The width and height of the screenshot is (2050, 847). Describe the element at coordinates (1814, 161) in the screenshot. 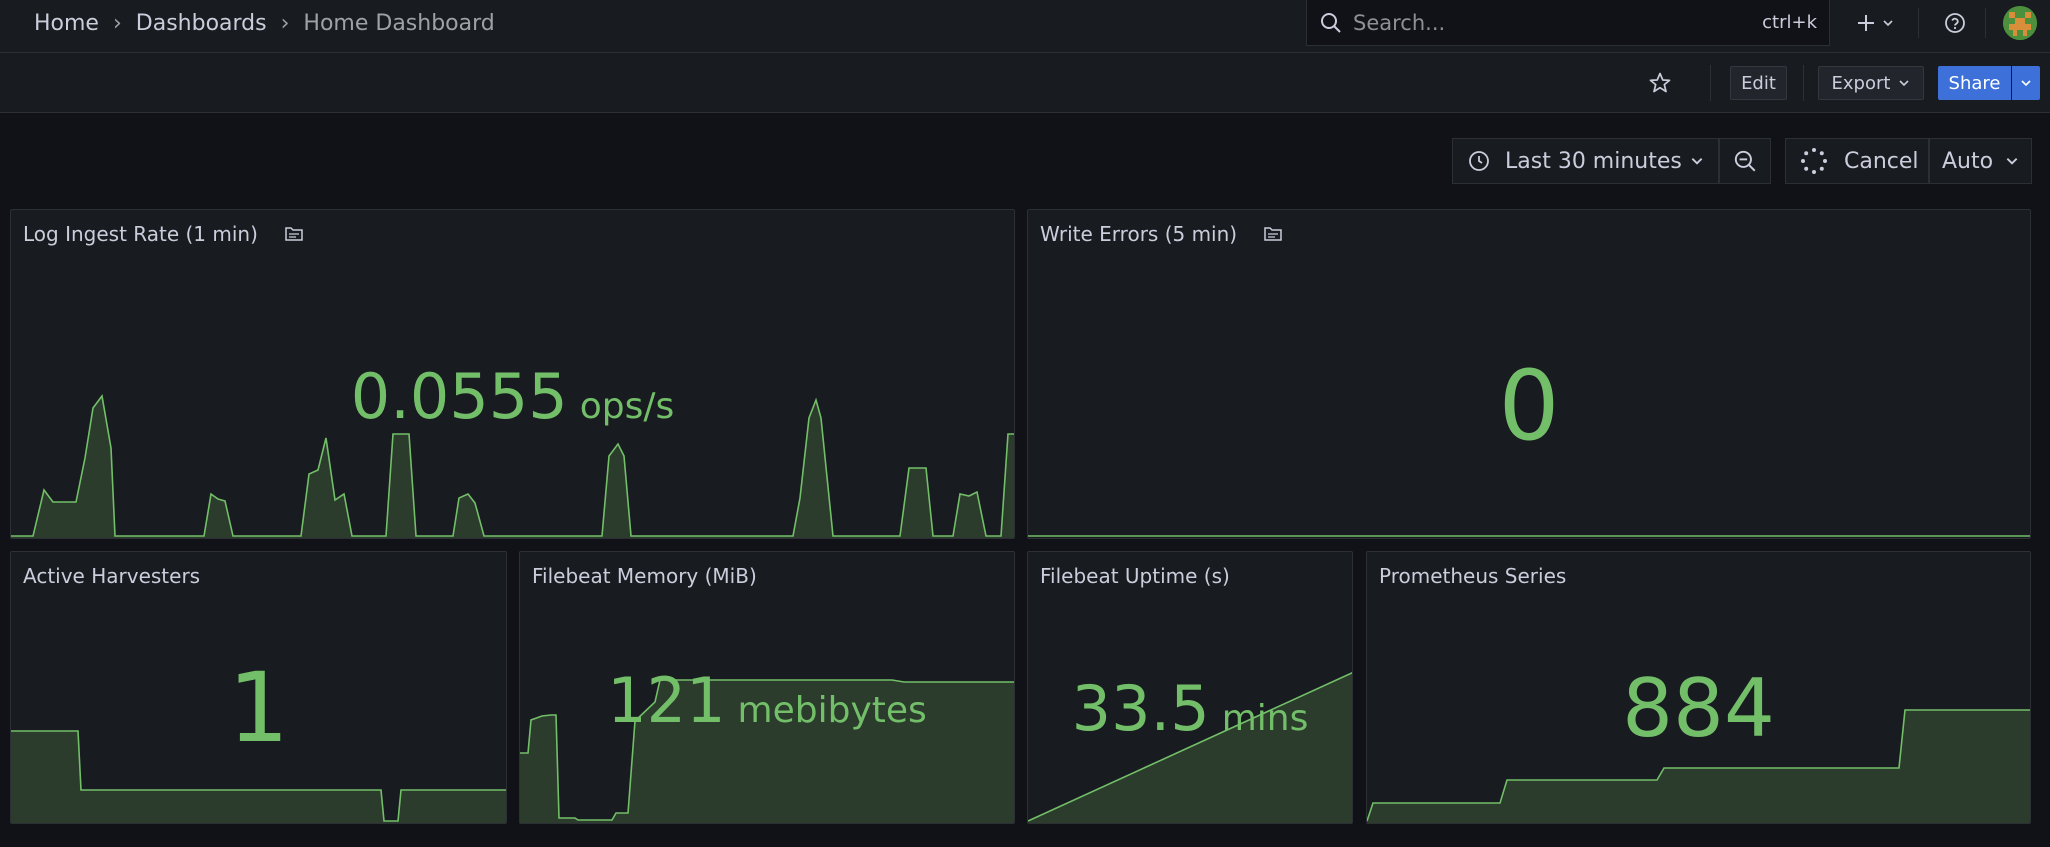

I see `spinner-icon` at that location.